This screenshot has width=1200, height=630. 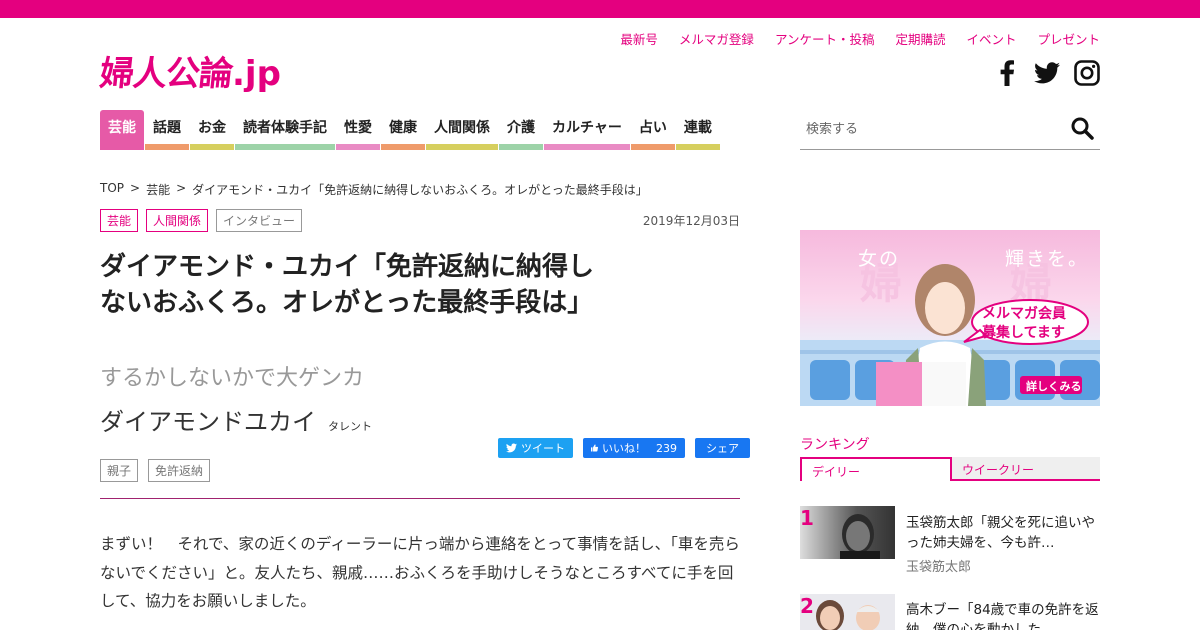 I want to click on breadcrumb-category: 芸能, so click(x=158, y=189).